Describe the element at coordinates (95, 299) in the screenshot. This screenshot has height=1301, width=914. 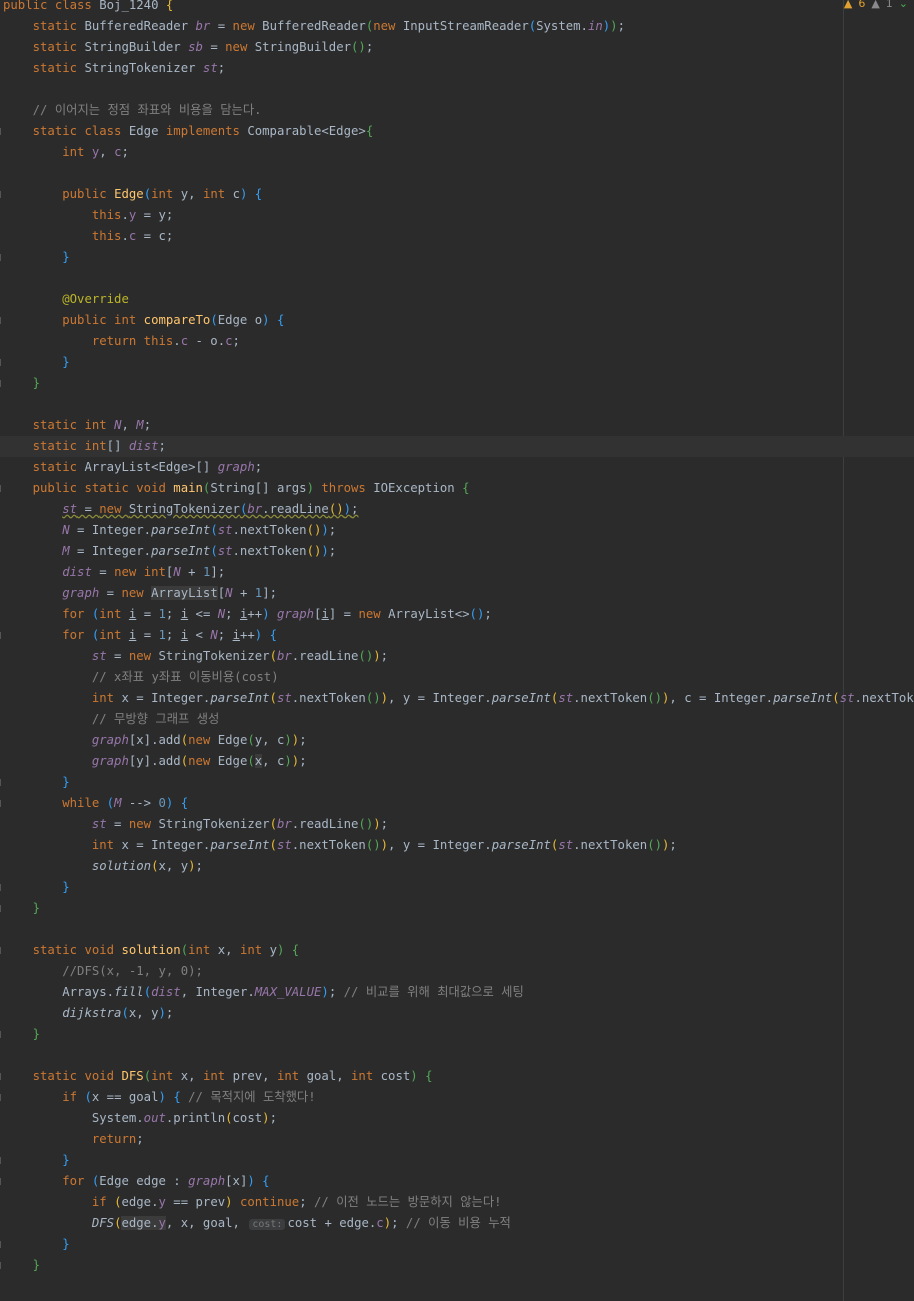
I see `code-line: @Override` at that location.